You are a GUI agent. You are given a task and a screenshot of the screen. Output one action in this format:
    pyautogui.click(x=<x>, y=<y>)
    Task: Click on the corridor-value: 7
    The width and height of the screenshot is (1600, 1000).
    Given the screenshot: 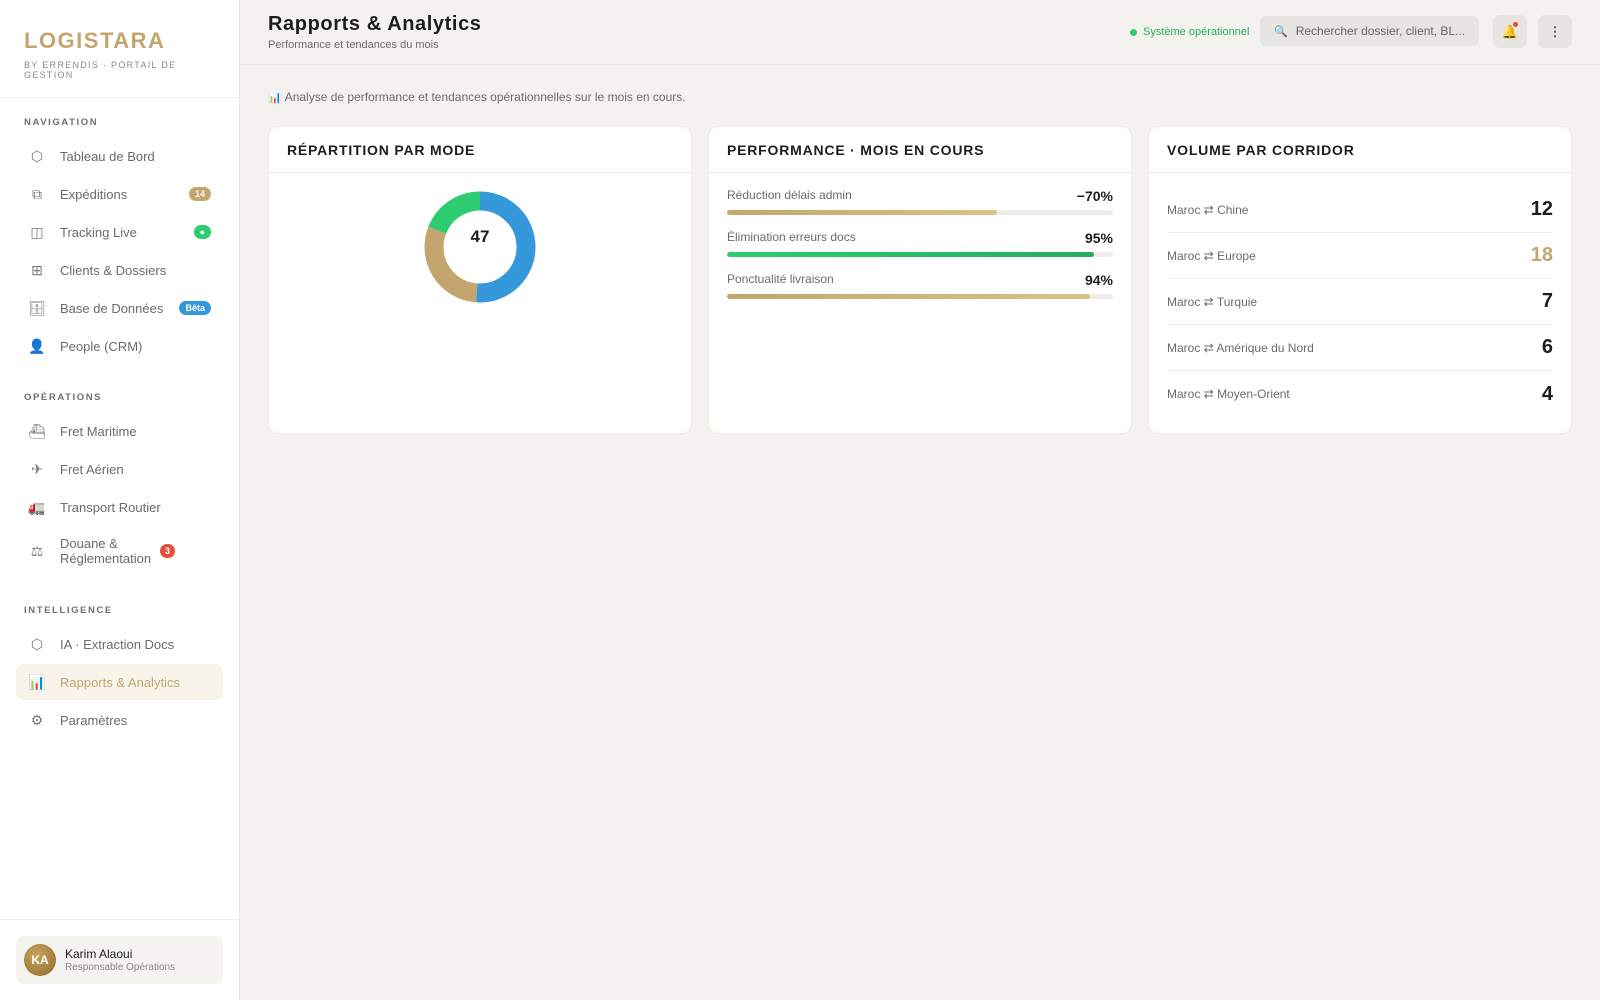 What is the action you would take?
    pyautogui.click(x=1547, y=301)
    